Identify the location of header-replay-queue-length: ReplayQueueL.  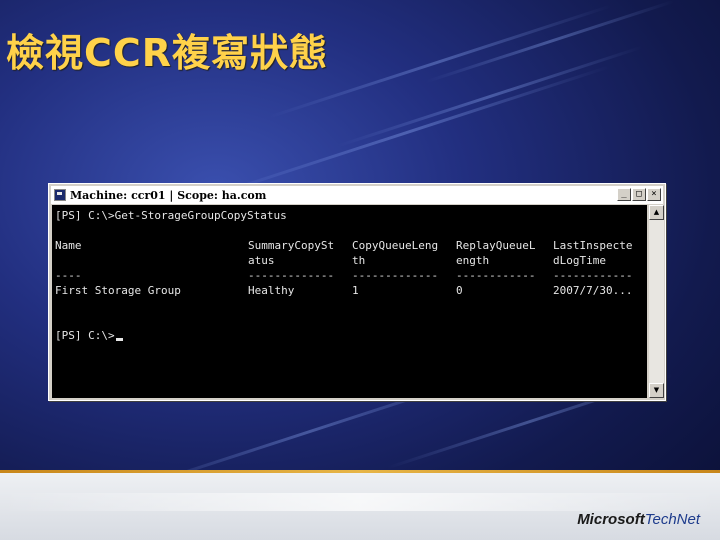
(496, 245).